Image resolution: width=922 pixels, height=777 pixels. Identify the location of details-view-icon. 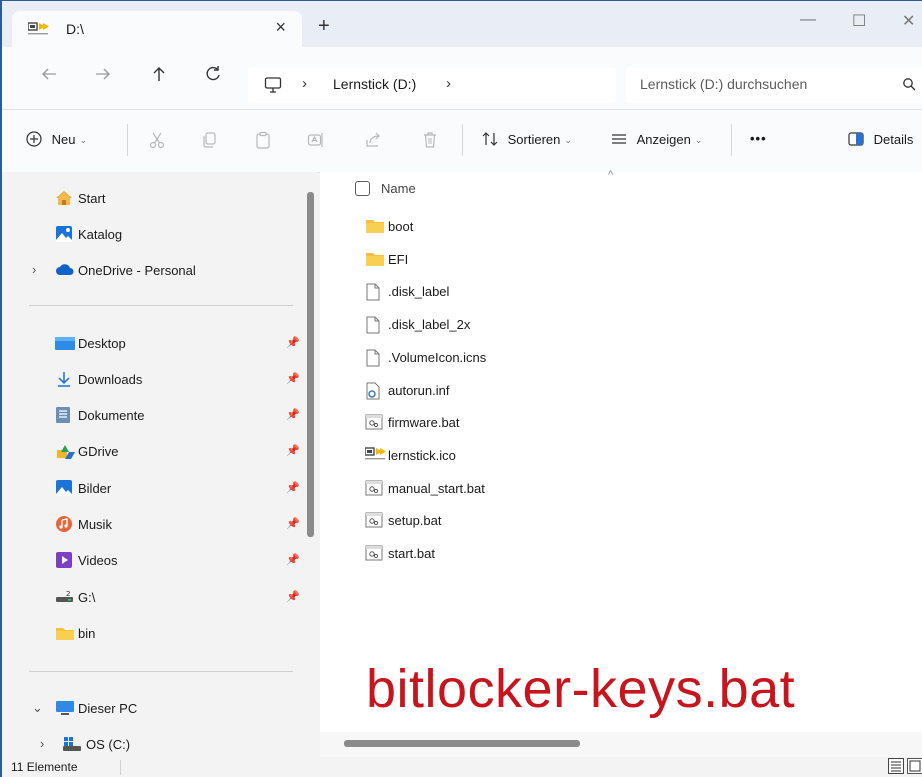
(896, 766).